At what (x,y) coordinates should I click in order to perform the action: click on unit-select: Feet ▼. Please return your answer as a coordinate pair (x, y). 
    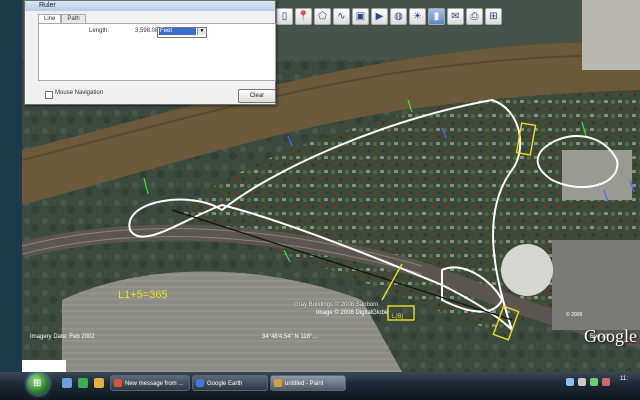
    Looking at the image, I should click on (182, 32).